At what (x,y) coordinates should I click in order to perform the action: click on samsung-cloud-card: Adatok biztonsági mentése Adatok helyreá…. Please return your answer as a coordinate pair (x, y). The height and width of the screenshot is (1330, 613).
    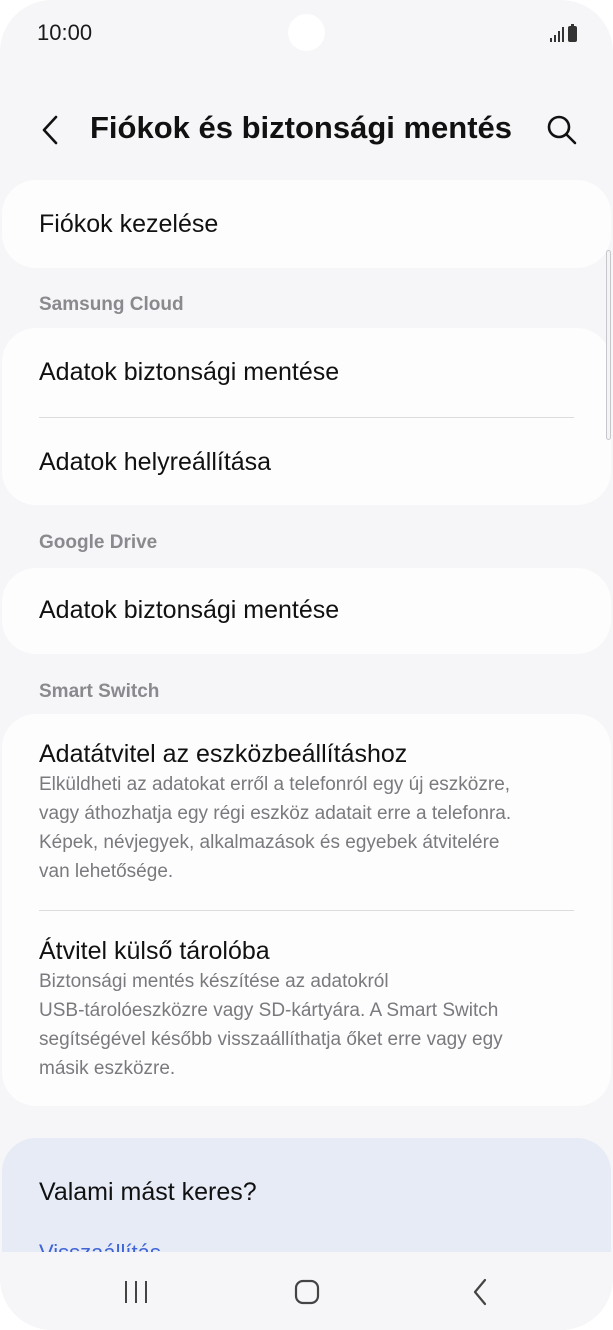
    Looking at the image, I should click on (306, 416).